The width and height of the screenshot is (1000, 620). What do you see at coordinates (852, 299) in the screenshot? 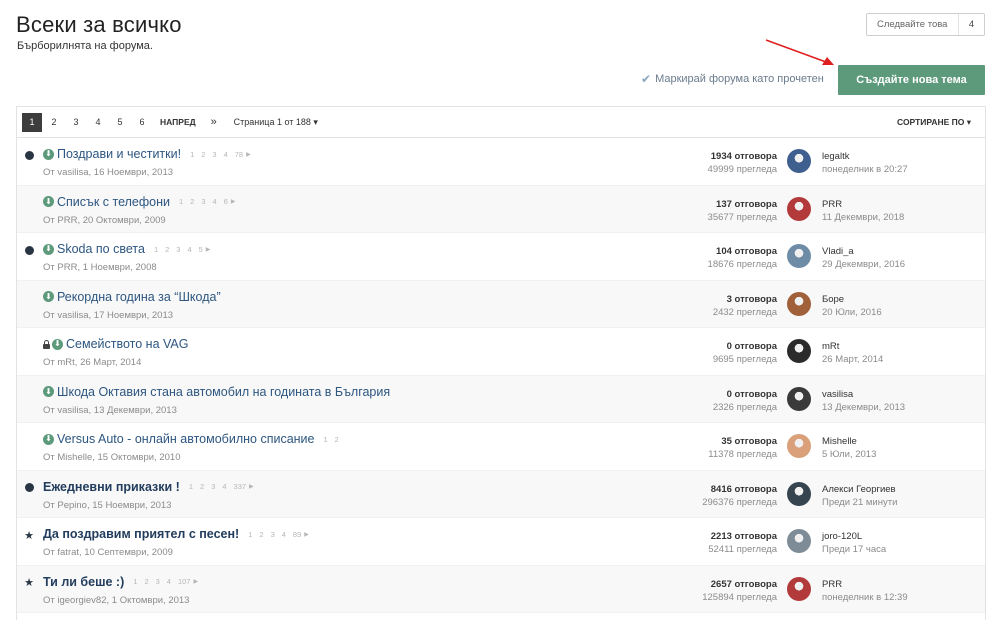
I see `last-poster-link: Боре` at bounding box center [852, 299].